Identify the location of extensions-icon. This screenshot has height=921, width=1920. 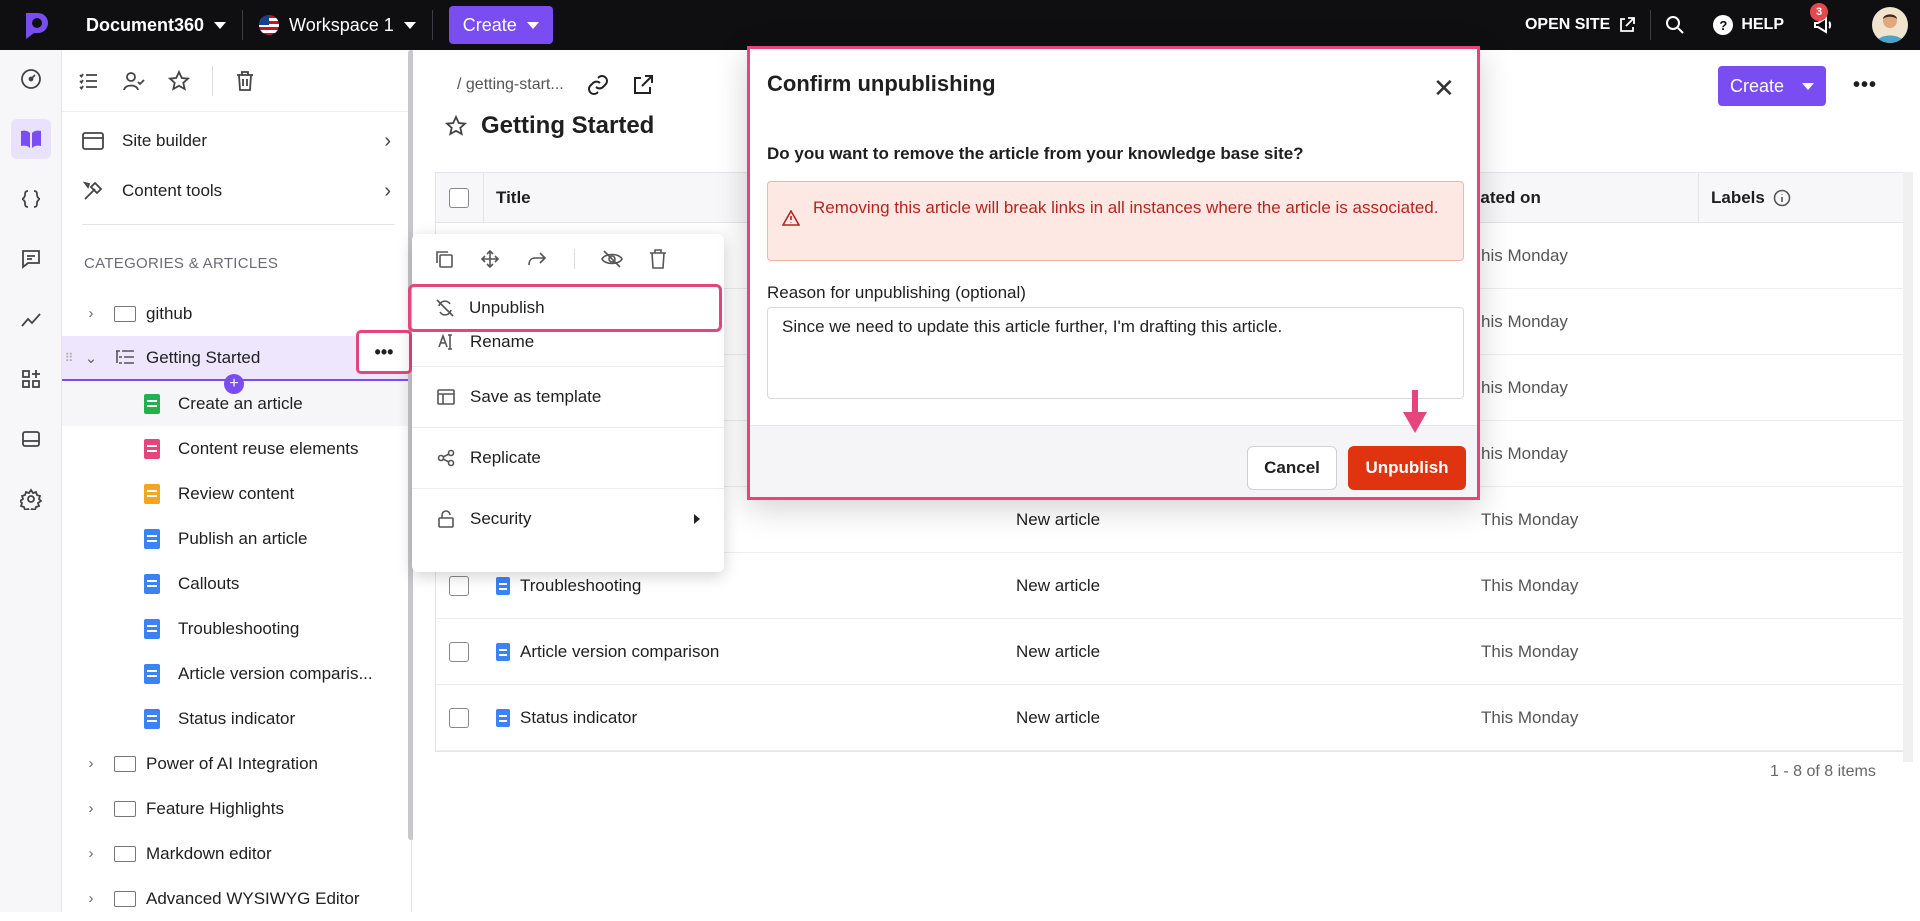
(31, 379).